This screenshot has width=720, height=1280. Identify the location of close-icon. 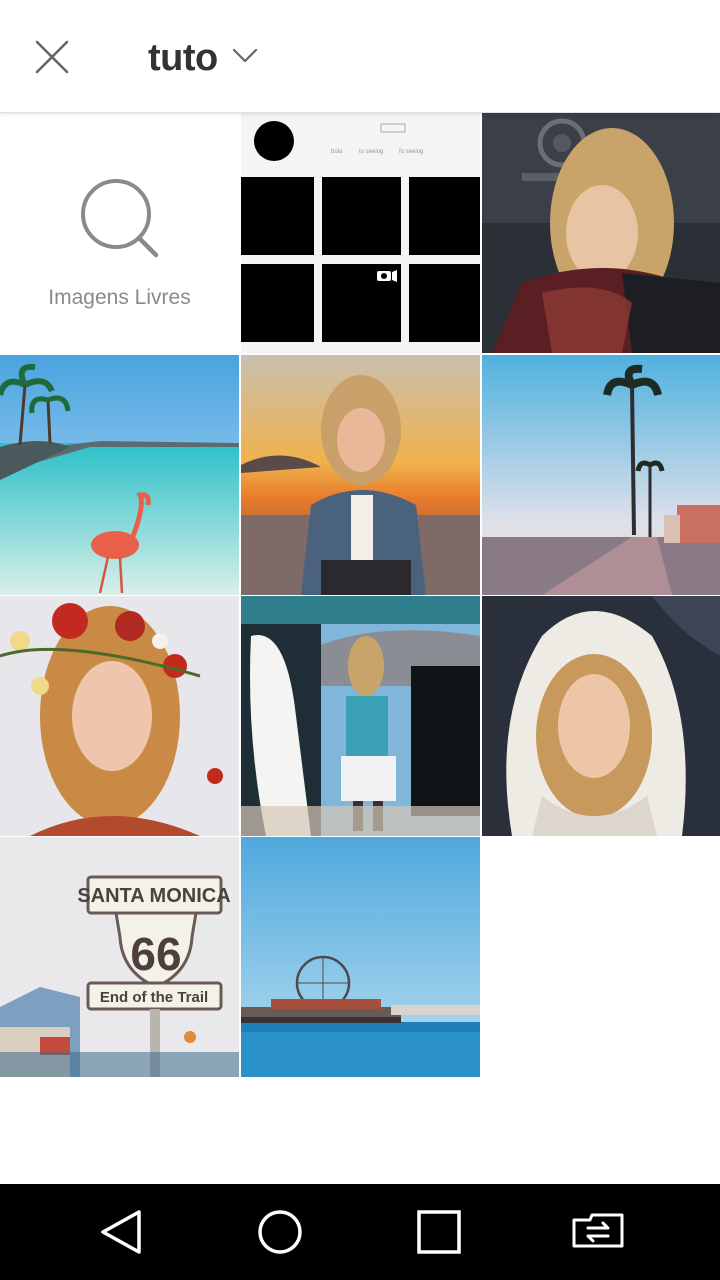
(52, 57).